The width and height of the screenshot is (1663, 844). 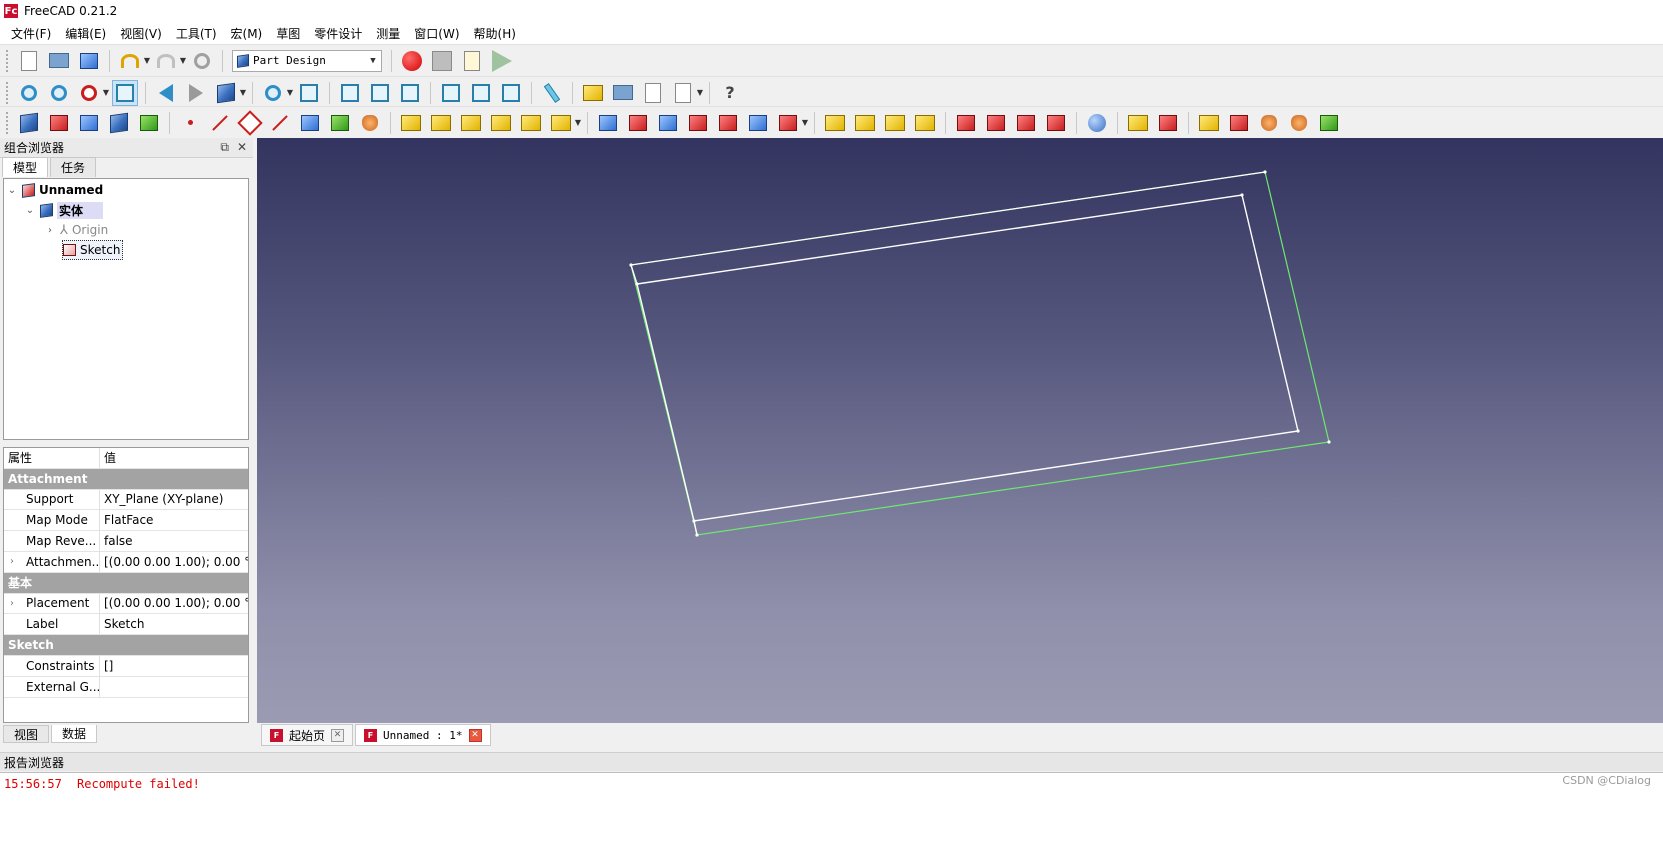 I want to click on whats-this-button: ?, so click(x=730, y=93).